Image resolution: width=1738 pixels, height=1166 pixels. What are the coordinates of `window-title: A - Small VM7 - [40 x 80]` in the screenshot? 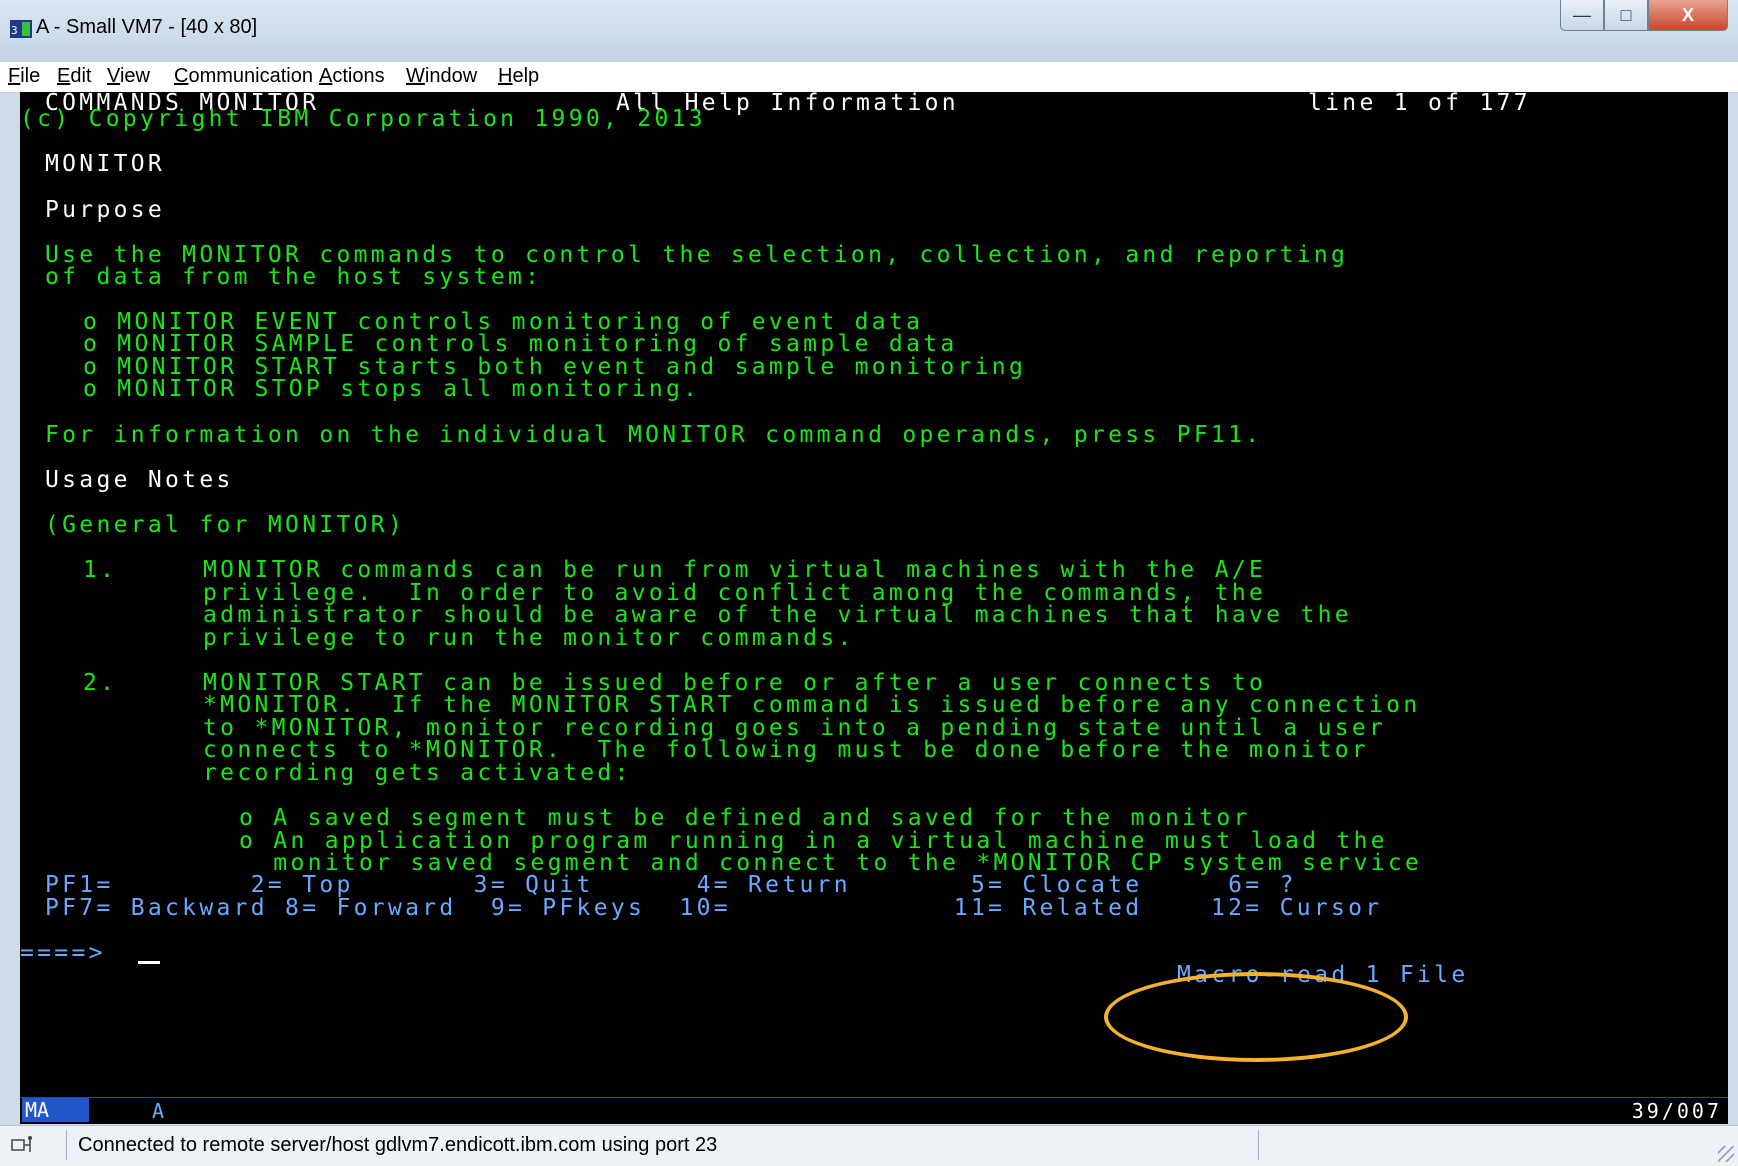 It's located at (147, 27).